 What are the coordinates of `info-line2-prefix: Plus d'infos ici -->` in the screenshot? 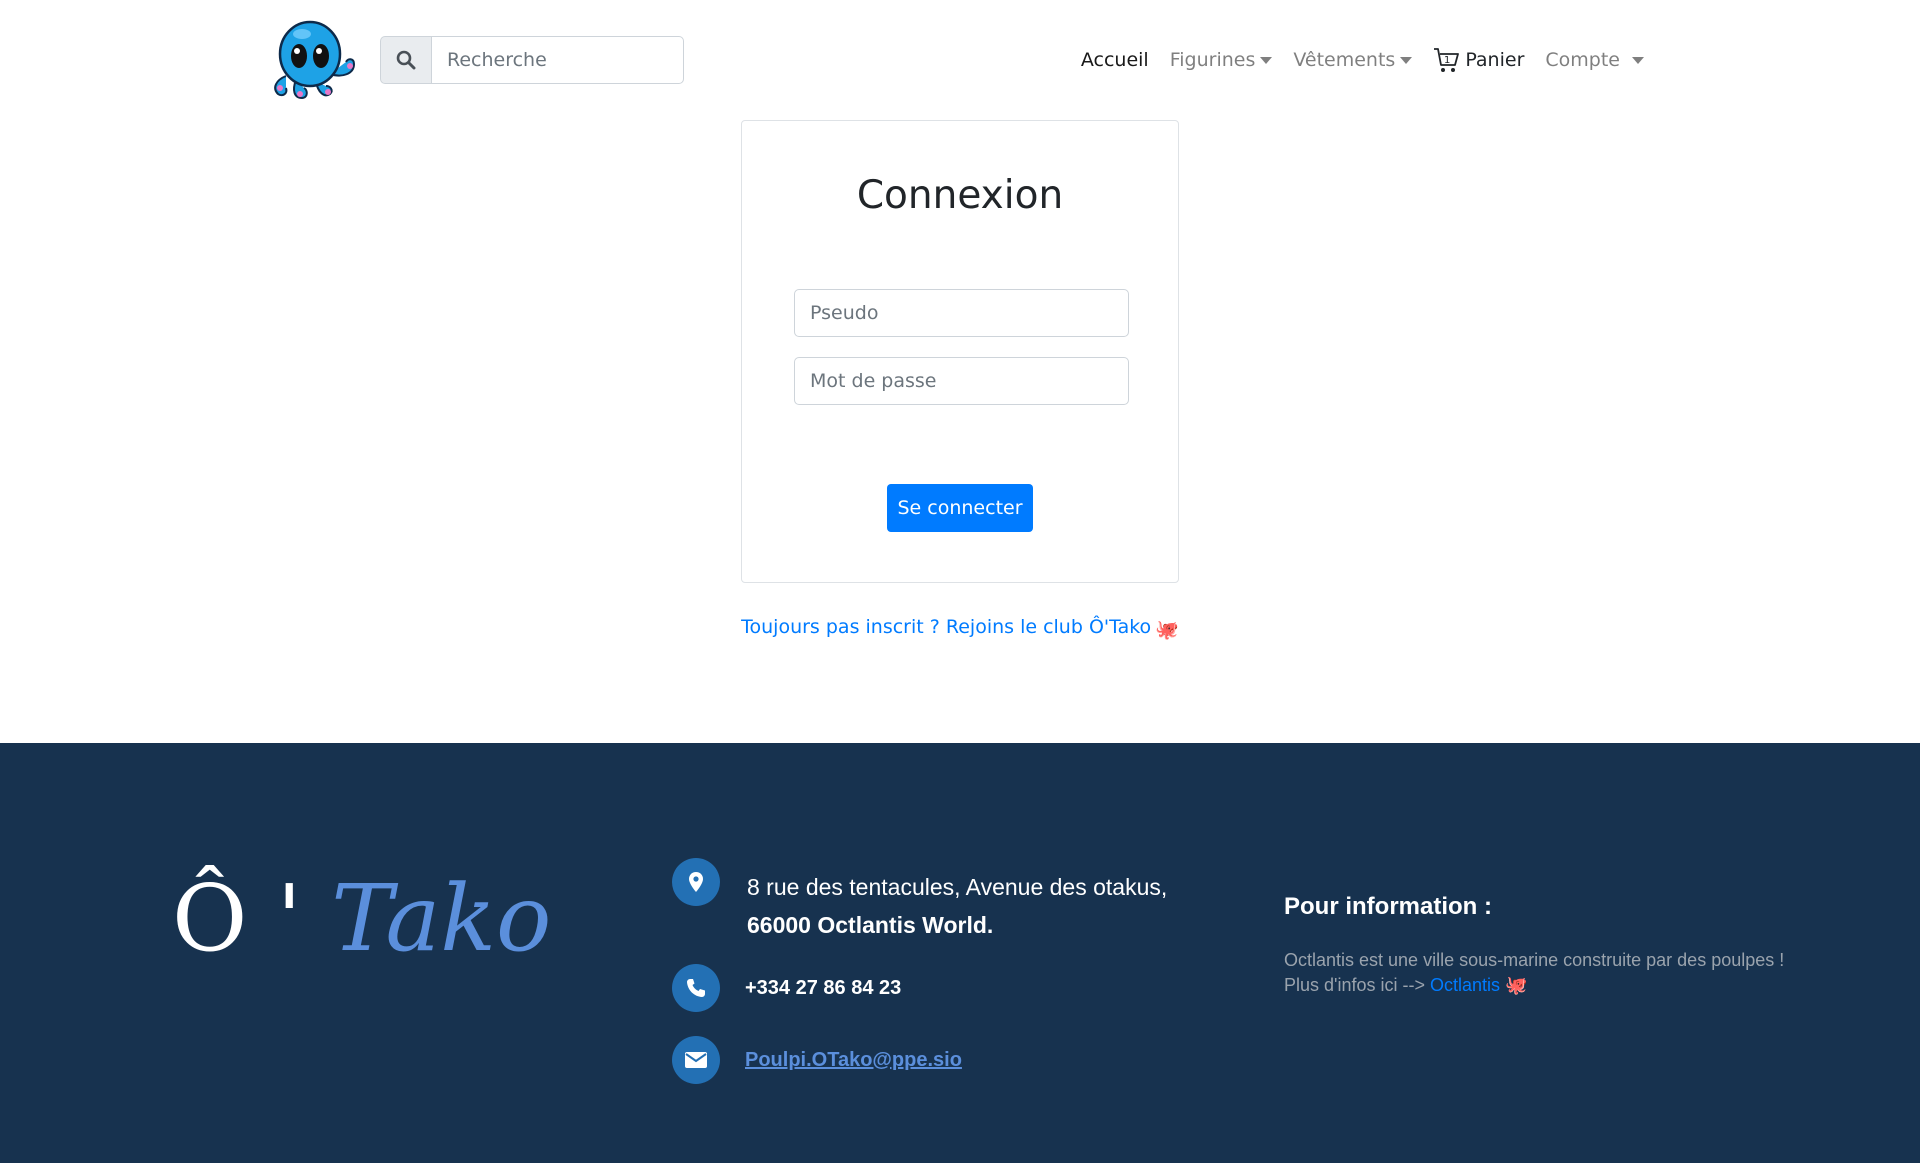 It's located at (1354, 985).